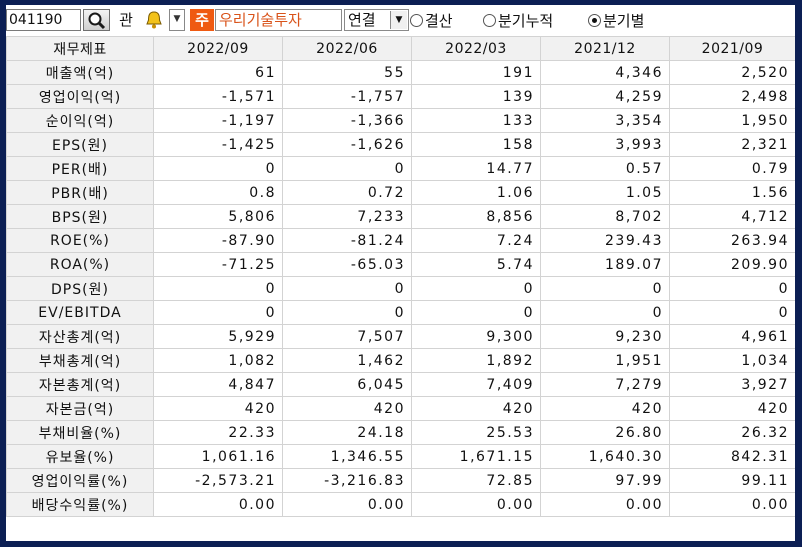  Describe the element at coordinates (476, 360) in the screenshot. I see `table-cell: 1,892` at that location.